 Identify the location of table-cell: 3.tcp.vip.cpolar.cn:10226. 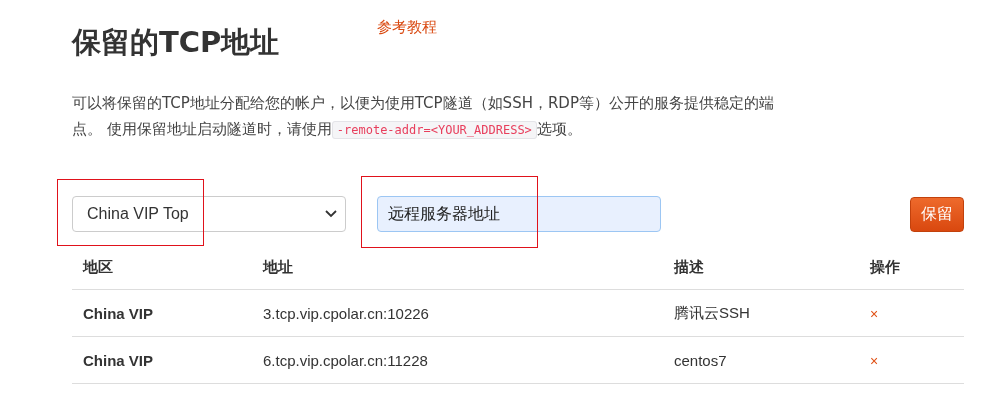
(457, 313).